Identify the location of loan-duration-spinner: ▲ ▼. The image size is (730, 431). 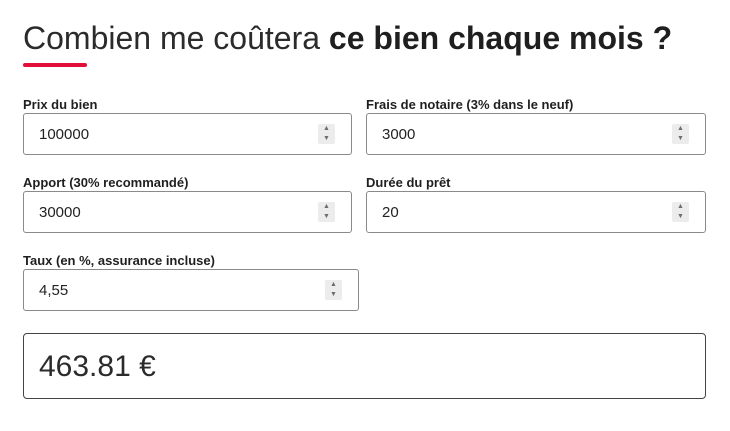
(680, 212).